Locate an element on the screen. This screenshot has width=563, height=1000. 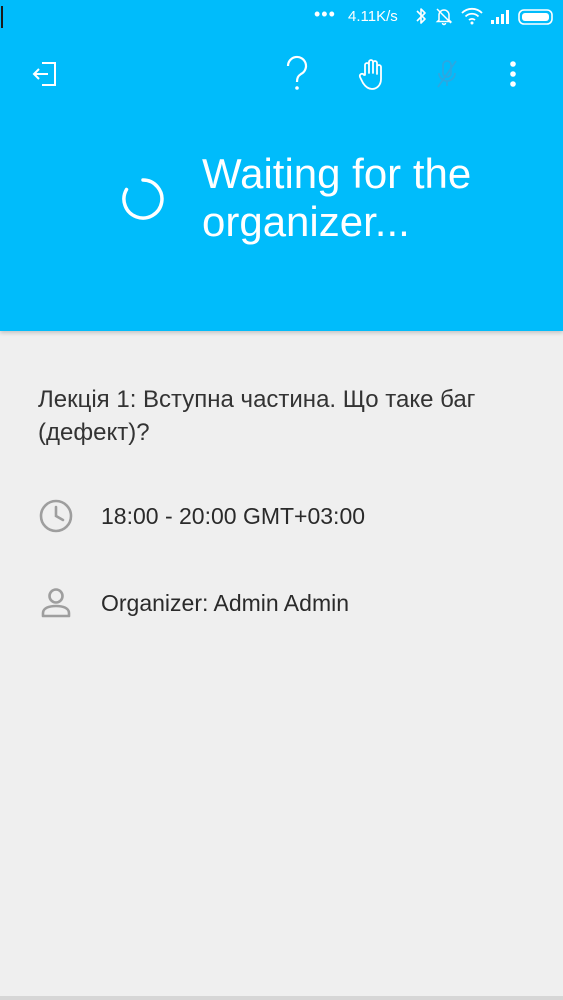
bottom-divider is located at coordinates (281, 998).